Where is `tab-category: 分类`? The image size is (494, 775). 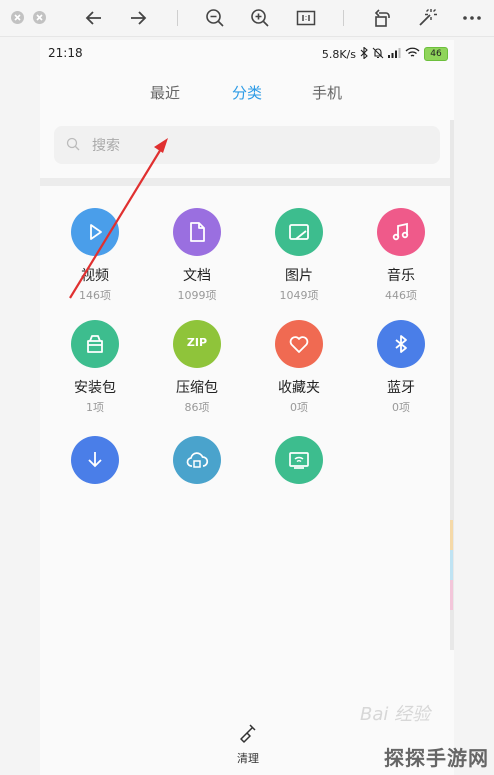 tab-category: 分类 is located at coordinates (247, 92).